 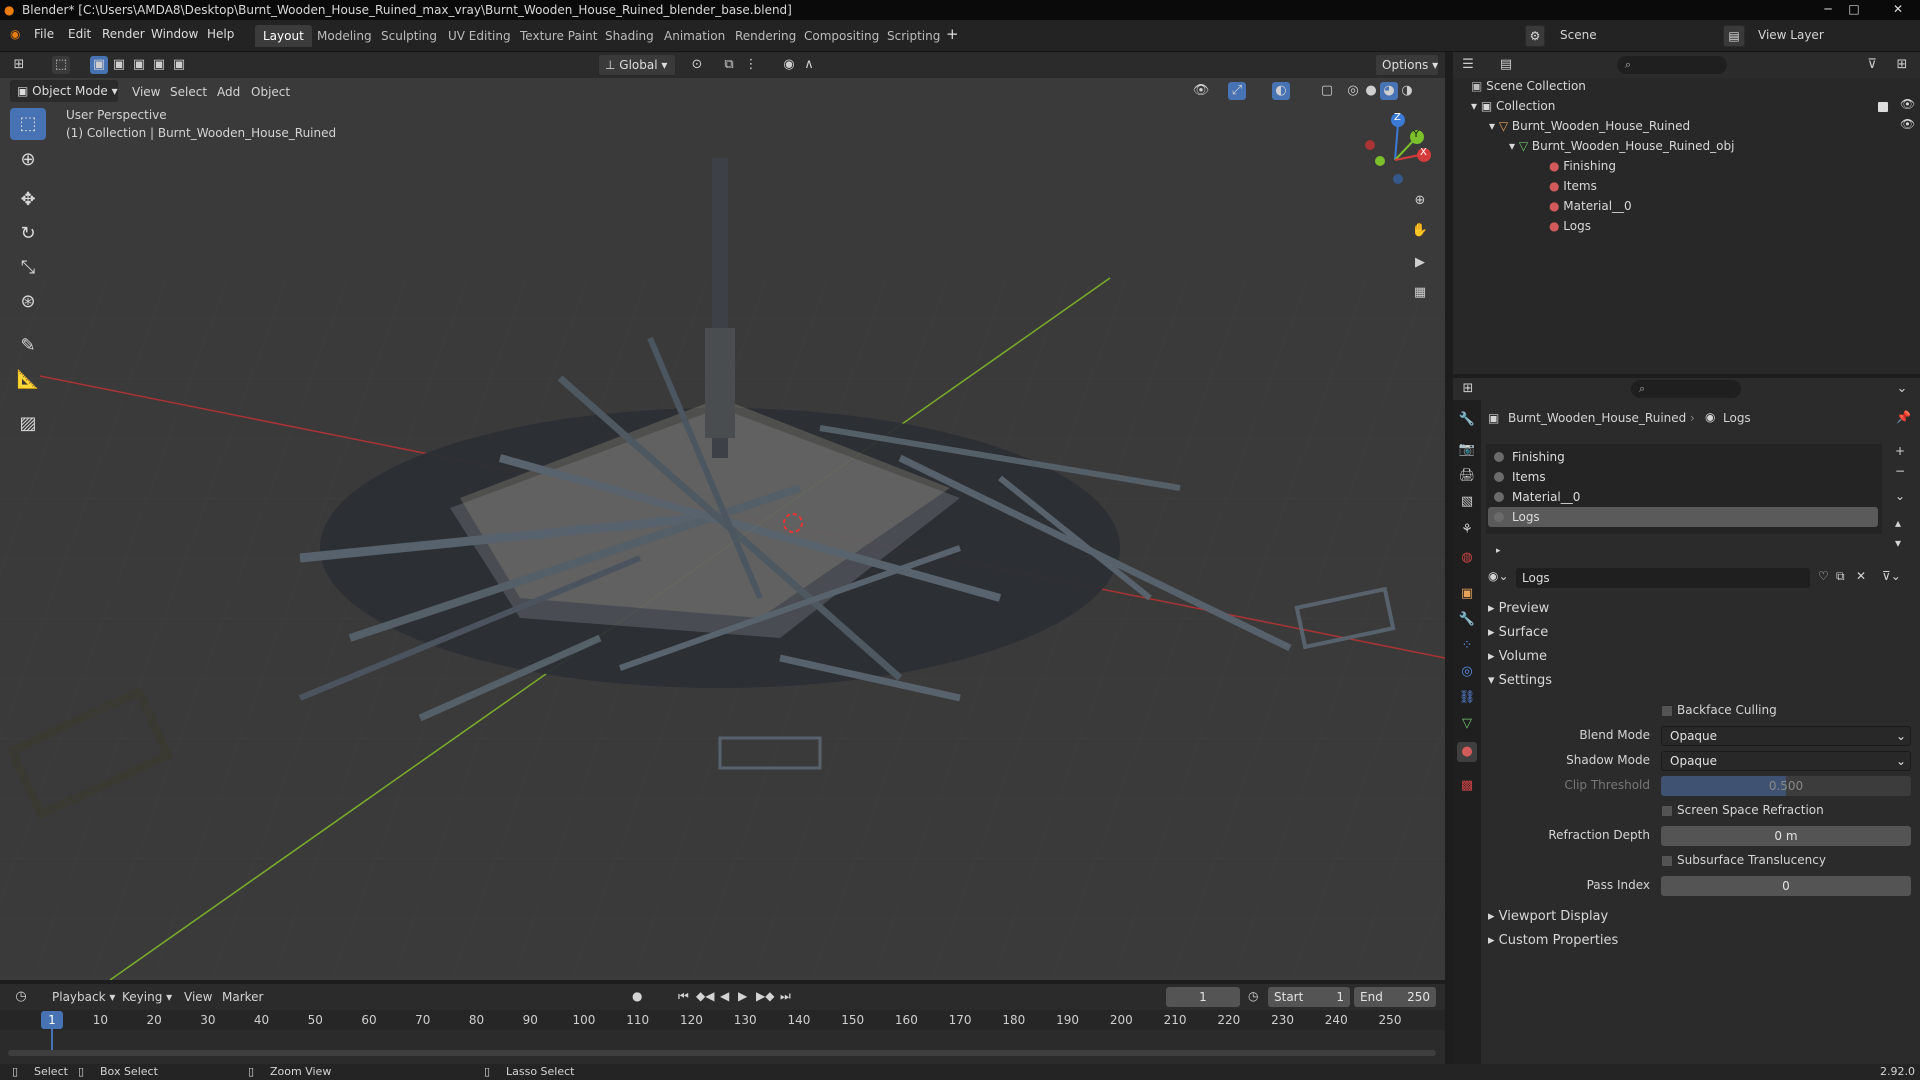 I want to click on options-dropdown: Options ▾, so click(x=1407, y=65).